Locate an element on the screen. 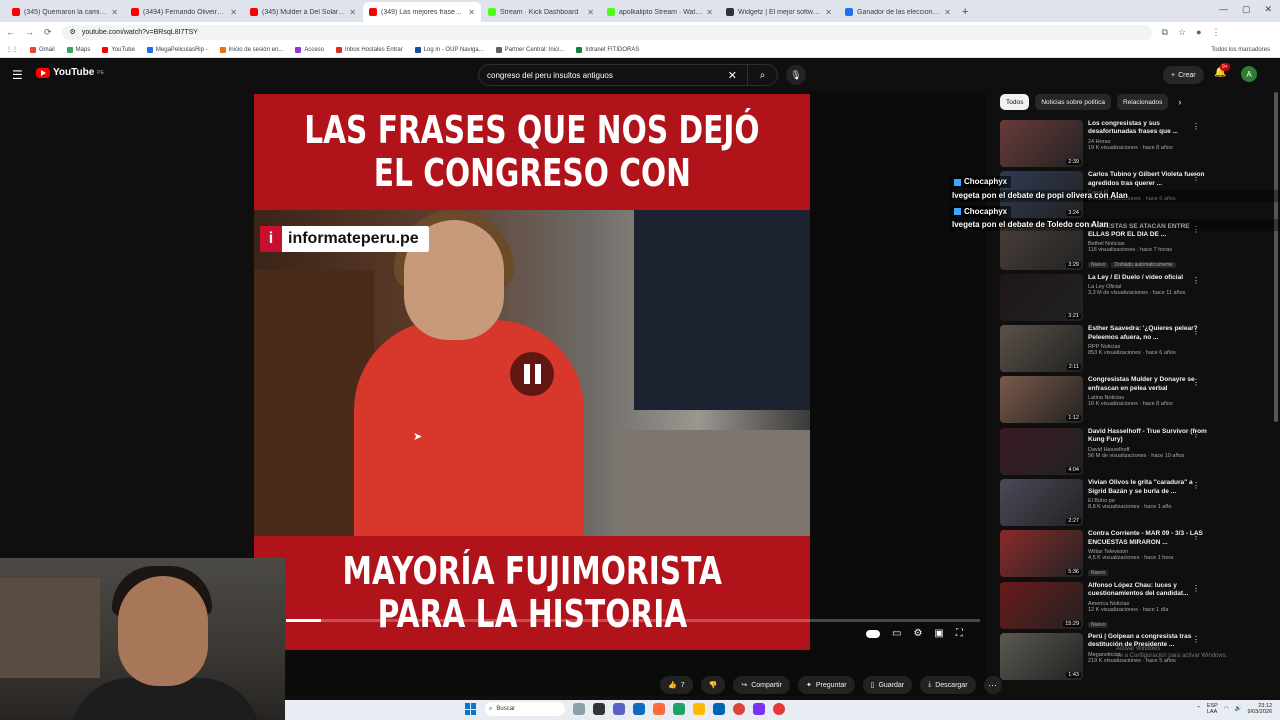 Image resolution: width=1280 pixels, height=720 pixels. reload-icon: ⟳ is located at coordinates (48, 32).